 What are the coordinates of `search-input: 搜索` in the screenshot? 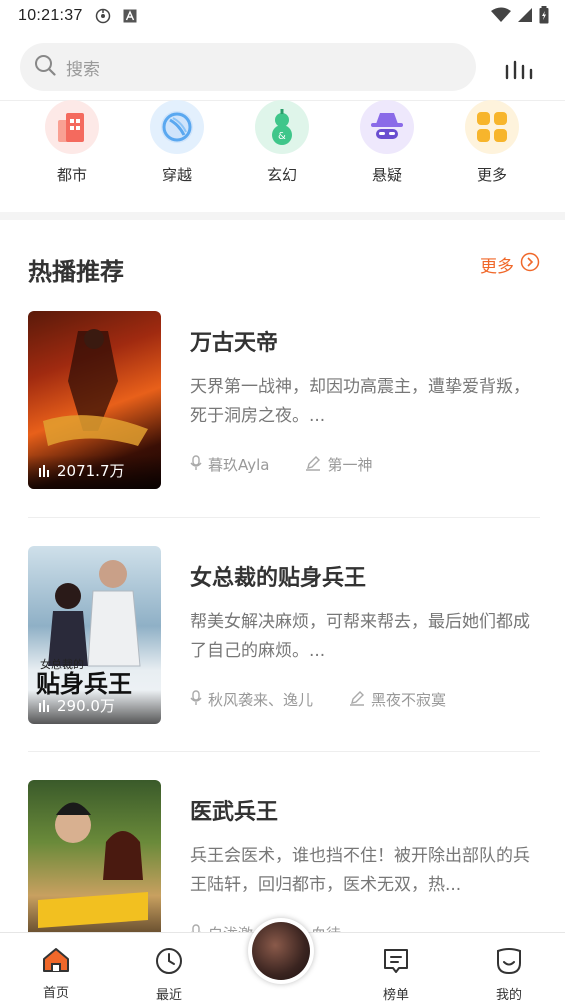 It's located at (248, 67).